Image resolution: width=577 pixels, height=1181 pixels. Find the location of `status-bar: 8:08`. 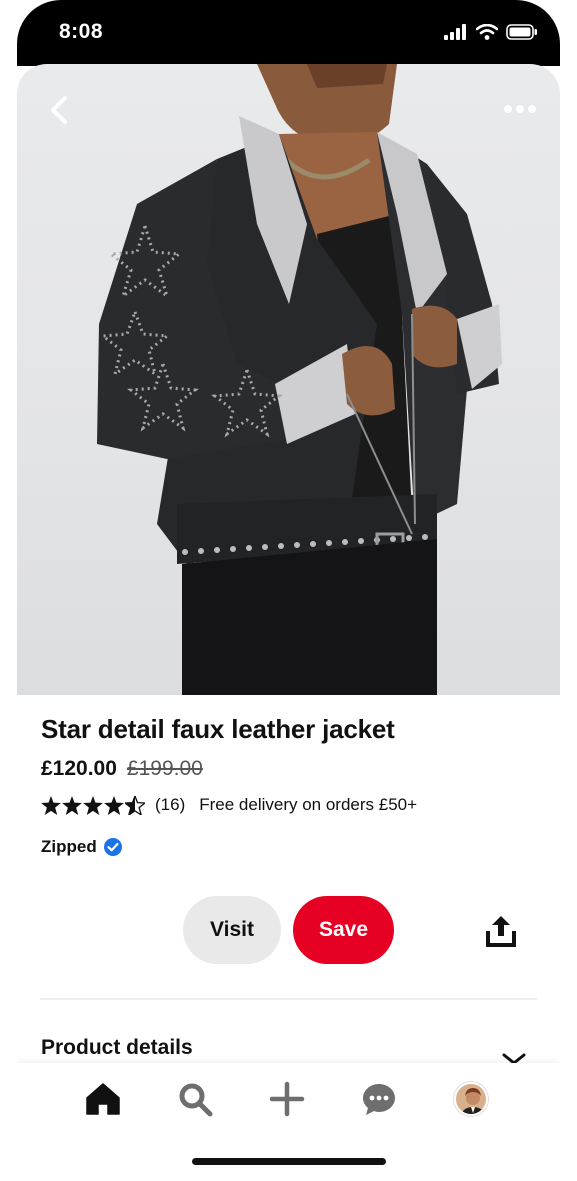

status-bar: 8:08 is located at coordinates (288, 33).